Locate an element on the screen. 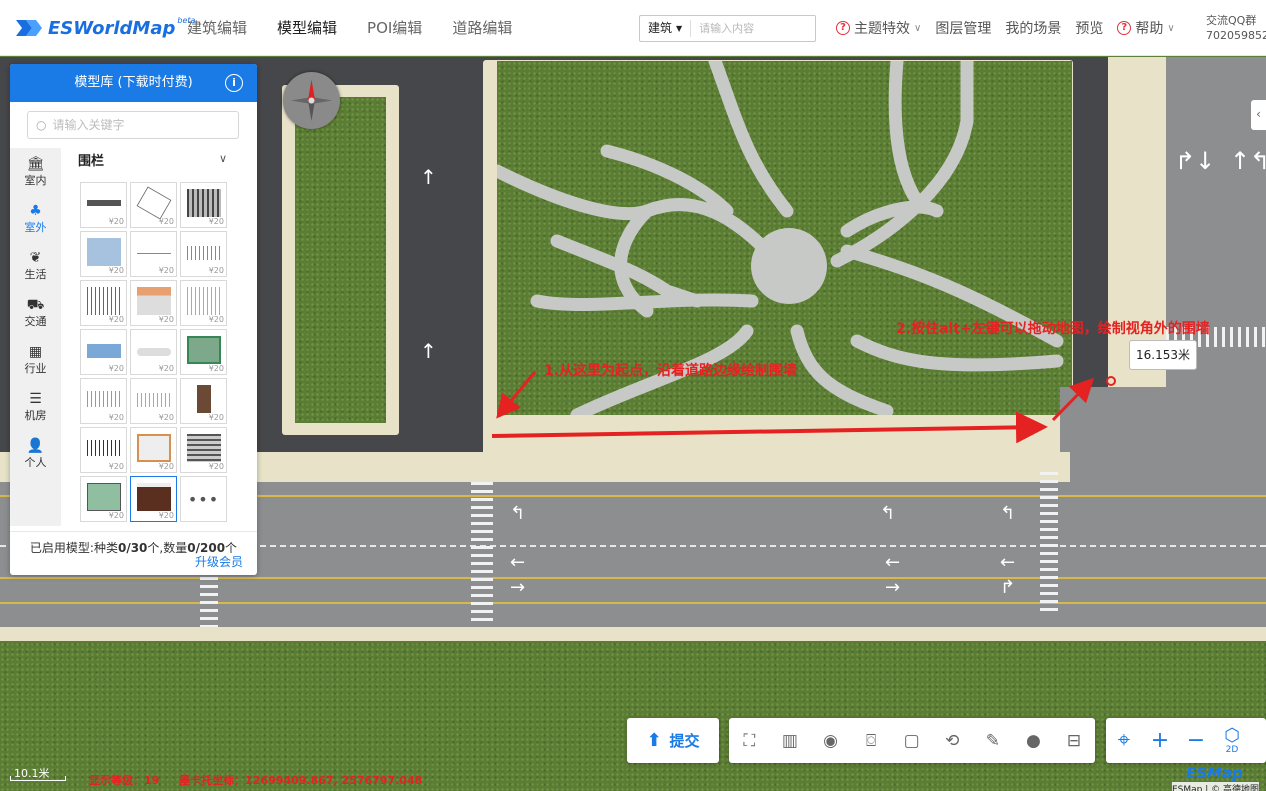 The height and width of the screenshot is (791, 1266). compass is located at coordinates (311, 100).